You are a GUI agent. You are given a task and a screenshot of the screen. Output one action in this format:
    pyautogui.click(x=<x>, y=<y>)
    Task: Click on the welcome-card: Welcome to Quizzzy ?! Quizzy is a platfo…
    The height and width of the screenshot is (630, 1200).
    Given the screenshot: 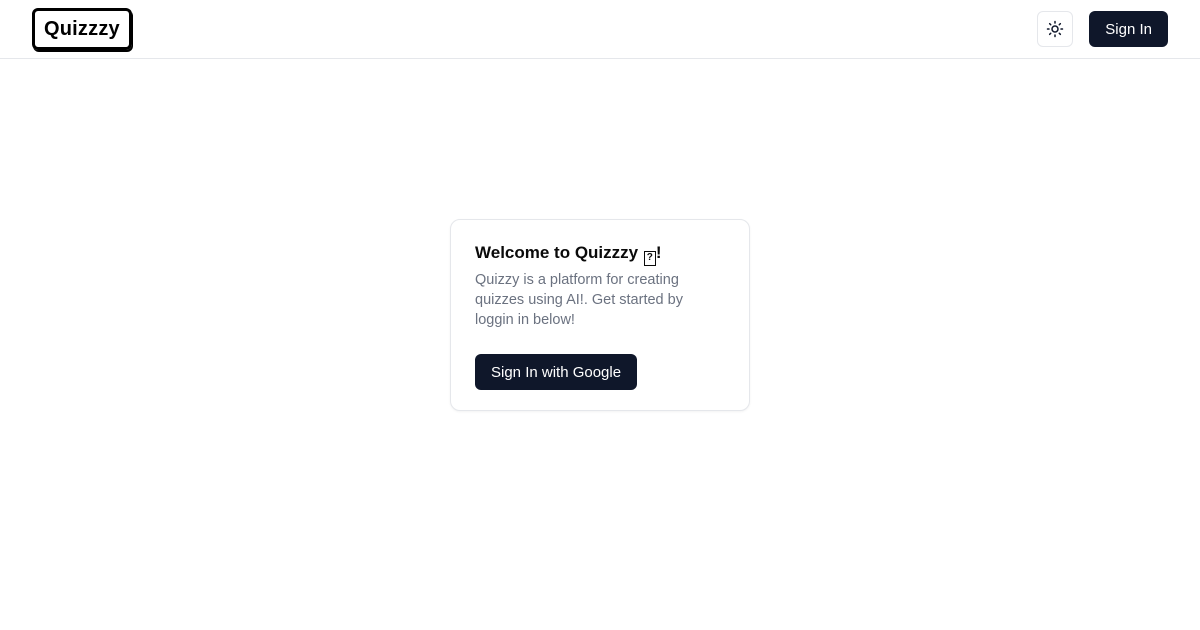 What is the action you would take?
    pyautogui.click(x=600, y=315)
    